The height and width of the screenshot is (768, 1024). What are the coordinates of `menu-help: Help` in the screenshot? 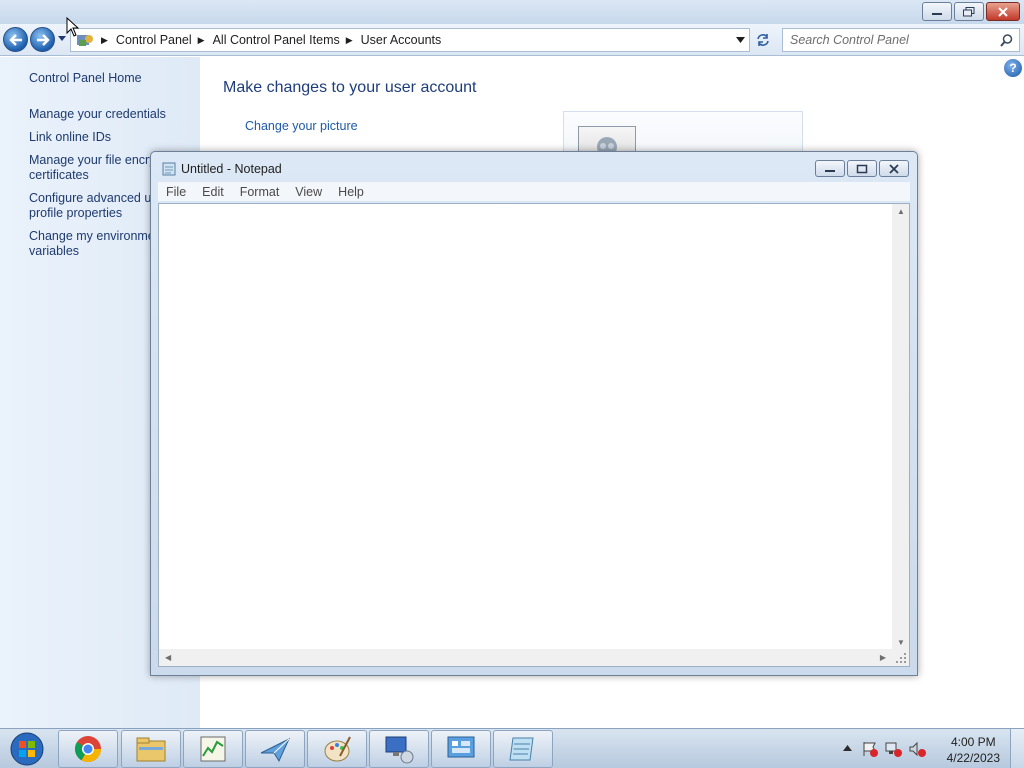 It's located at (351, 192).